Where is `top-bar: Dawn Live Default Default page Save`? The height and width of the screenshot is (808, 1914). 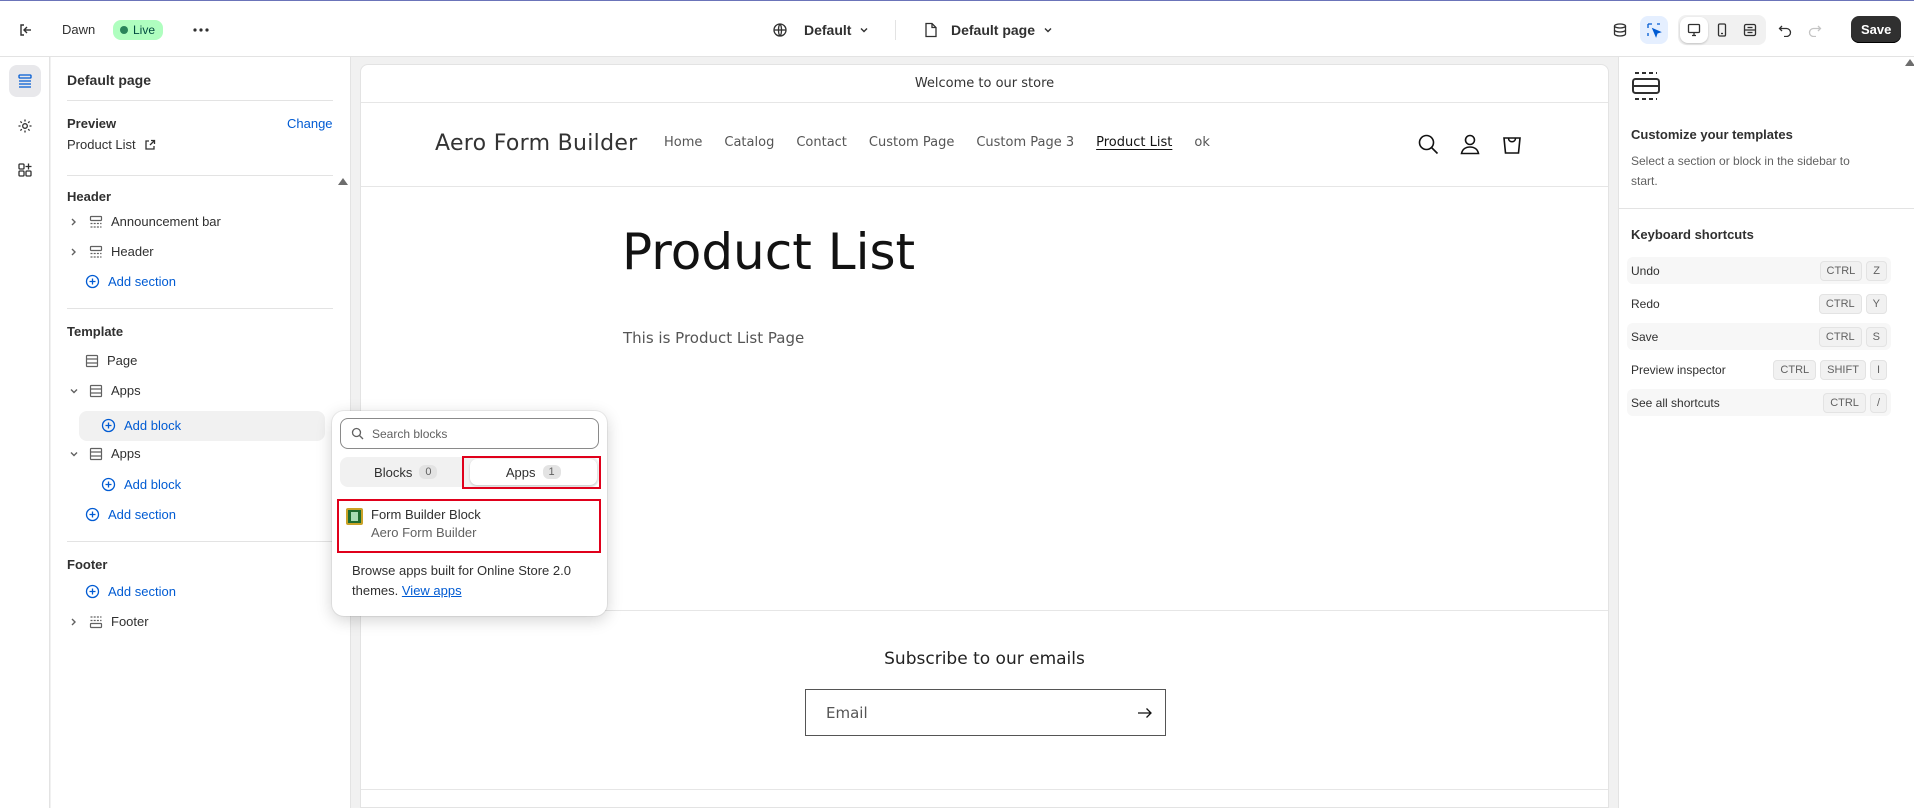
top-bar: Dawn Live Default Default page Save is located at coordinates (957, 28).